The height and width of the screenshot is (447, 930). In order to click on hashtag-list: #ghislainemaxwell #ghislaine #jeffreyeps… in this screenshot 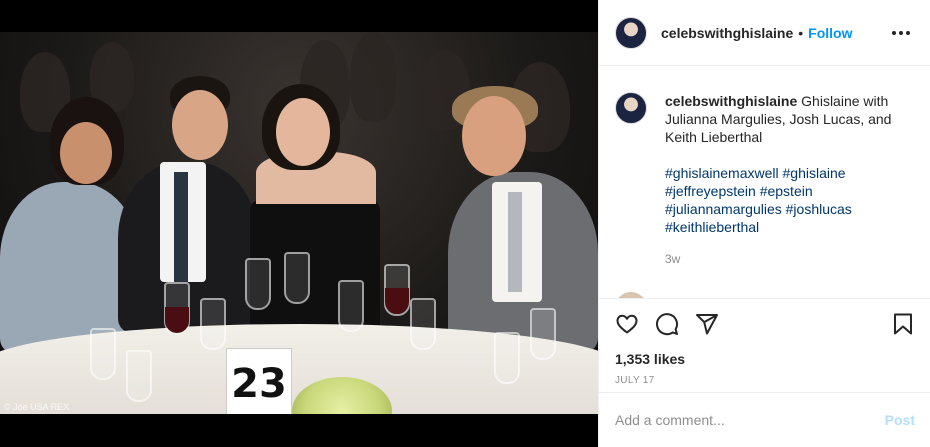, I will do `click(788, 200)`.